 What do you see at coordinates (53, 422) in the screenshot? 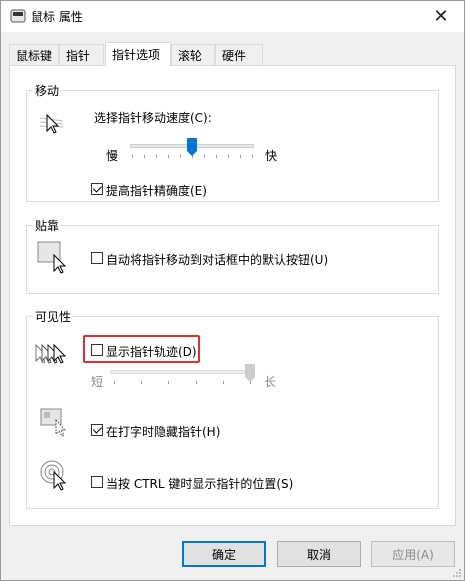
I see `hide-while-typing-icon` at bounding box center [53, 422].